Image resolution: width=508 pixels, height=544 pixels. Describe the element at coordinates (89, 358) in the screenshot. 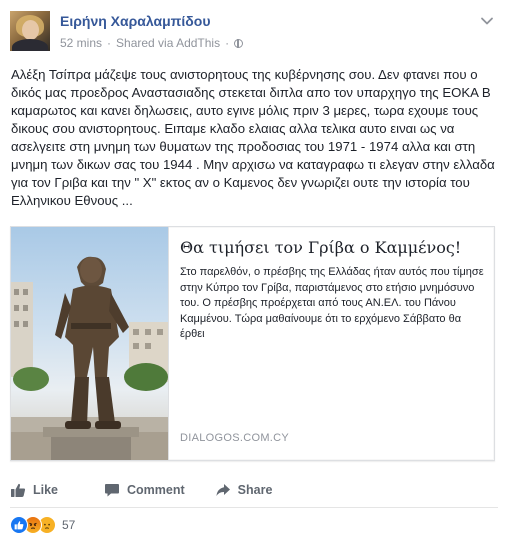

I see `statue-illustration` at that location.